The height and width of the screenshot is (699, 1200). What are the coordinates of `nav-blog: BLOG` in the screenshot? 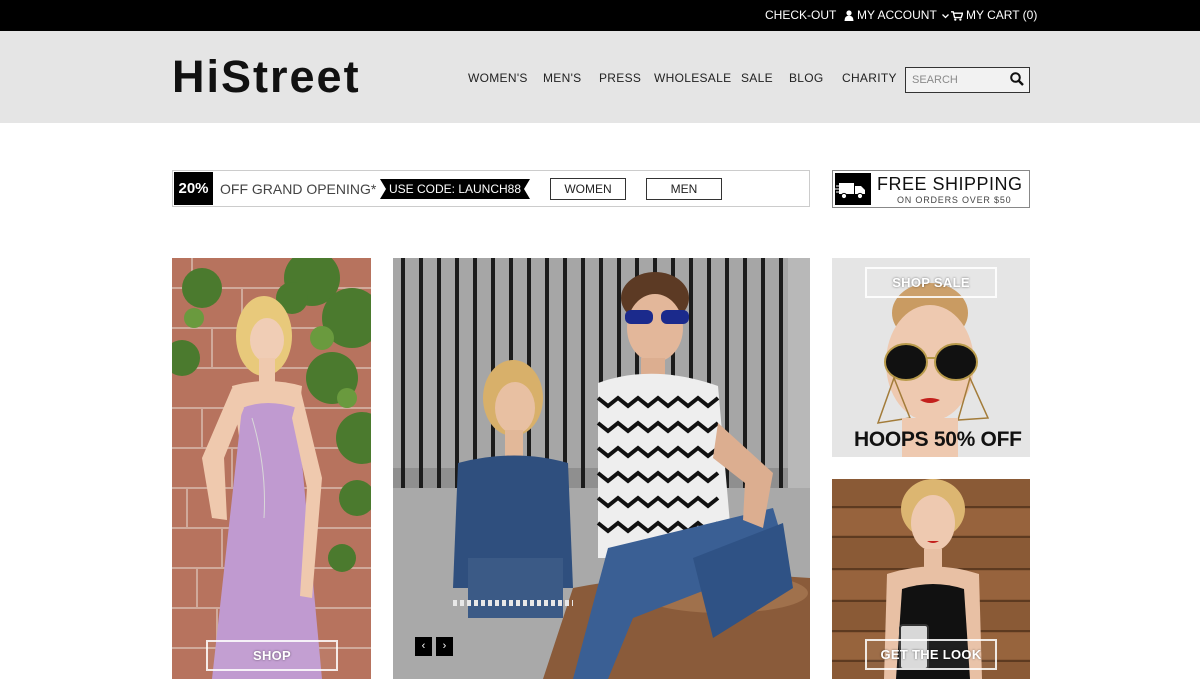 It's located at (806, 78).